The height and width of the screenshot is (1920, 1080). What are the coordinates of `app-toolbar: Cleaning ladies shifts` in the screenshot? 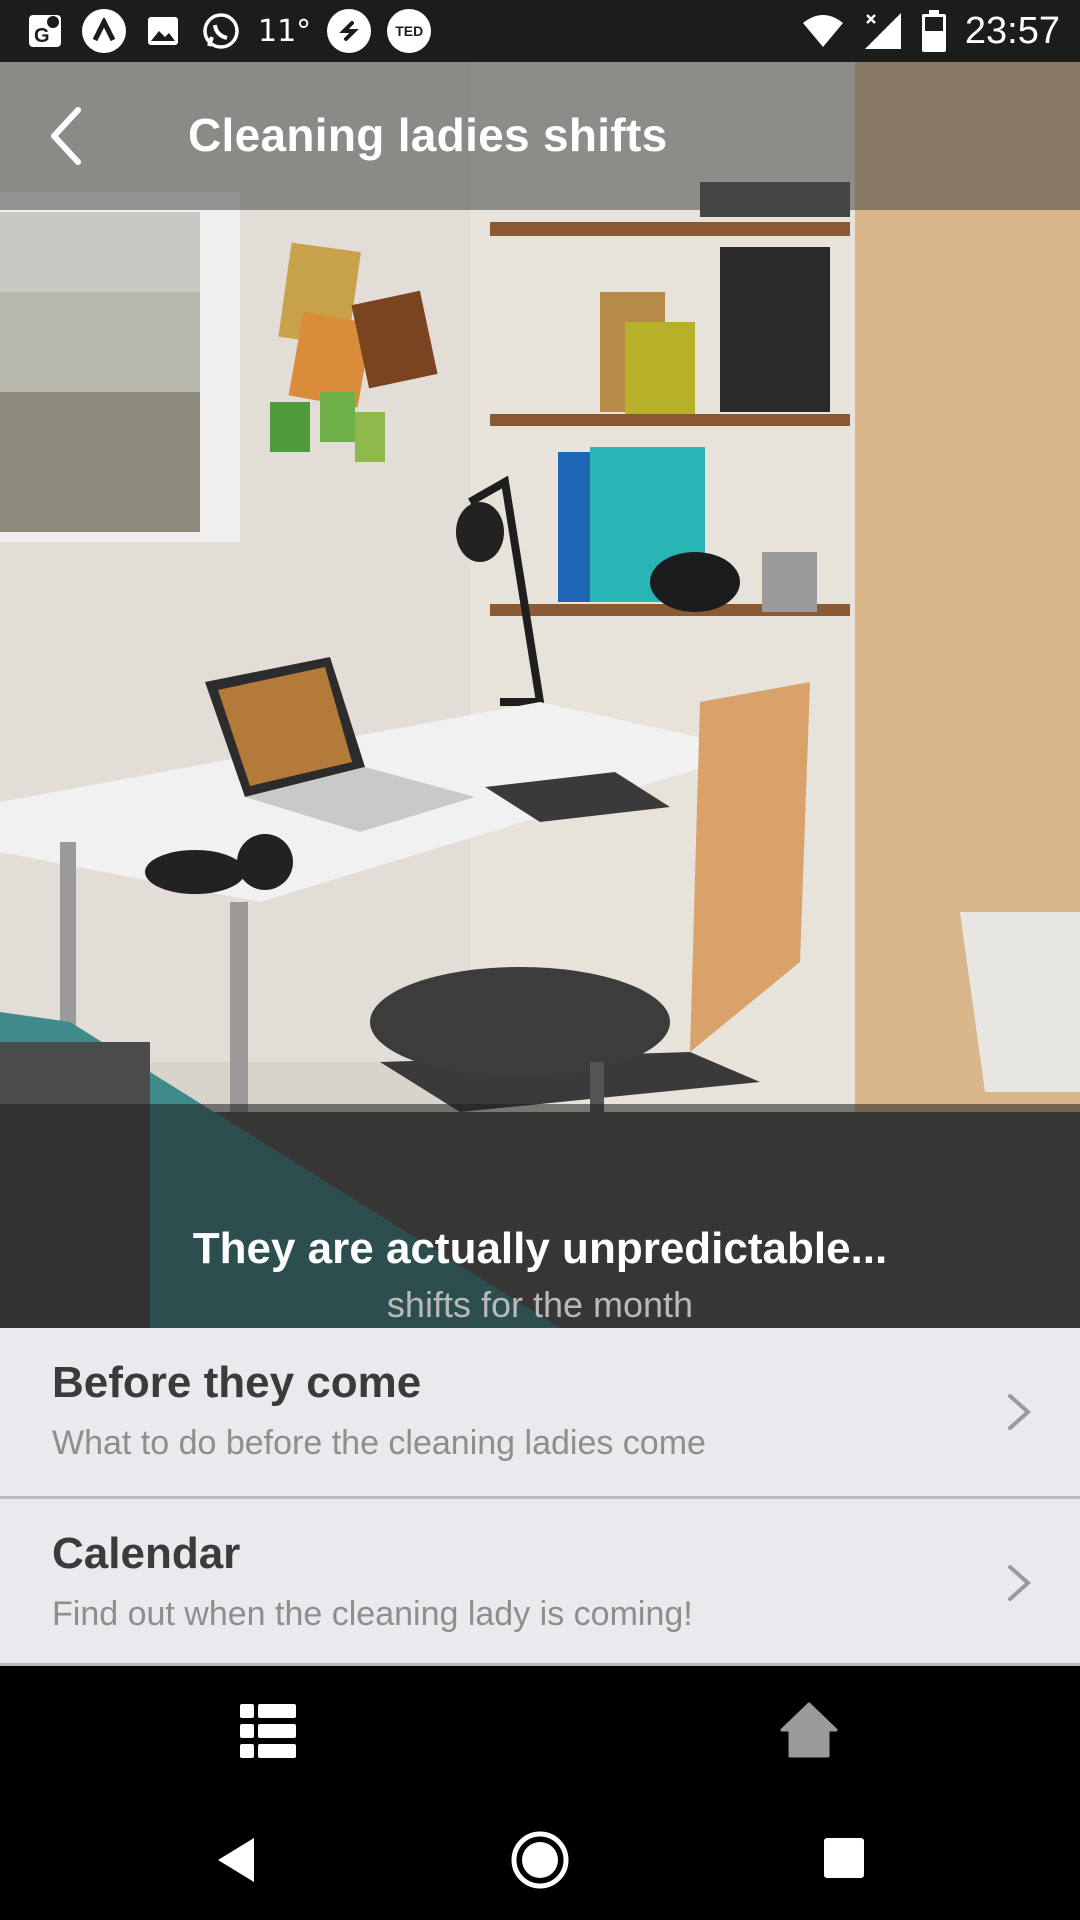 It's located at (540, 136).